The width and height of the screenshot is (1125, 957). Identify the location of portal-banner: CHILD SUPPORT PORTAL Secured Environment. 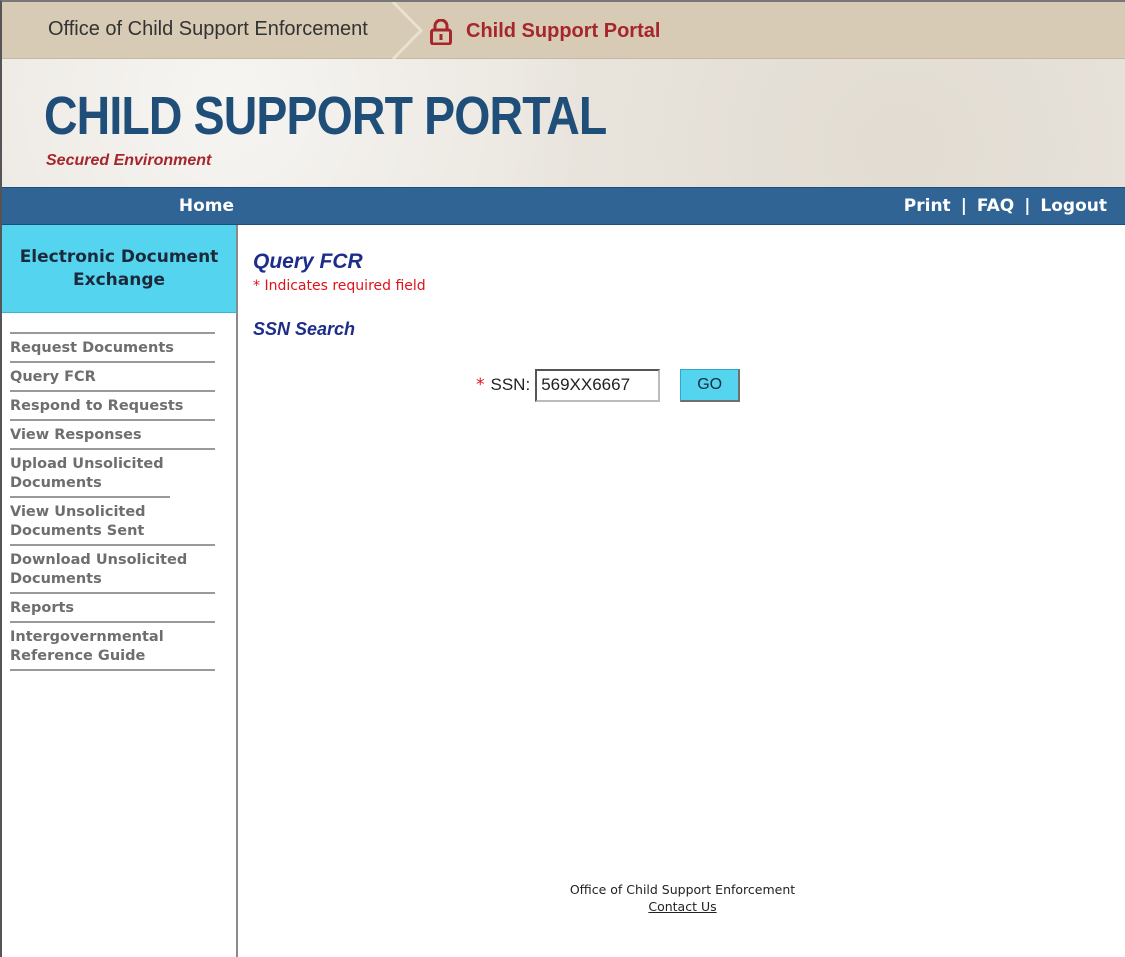
(563, 123).